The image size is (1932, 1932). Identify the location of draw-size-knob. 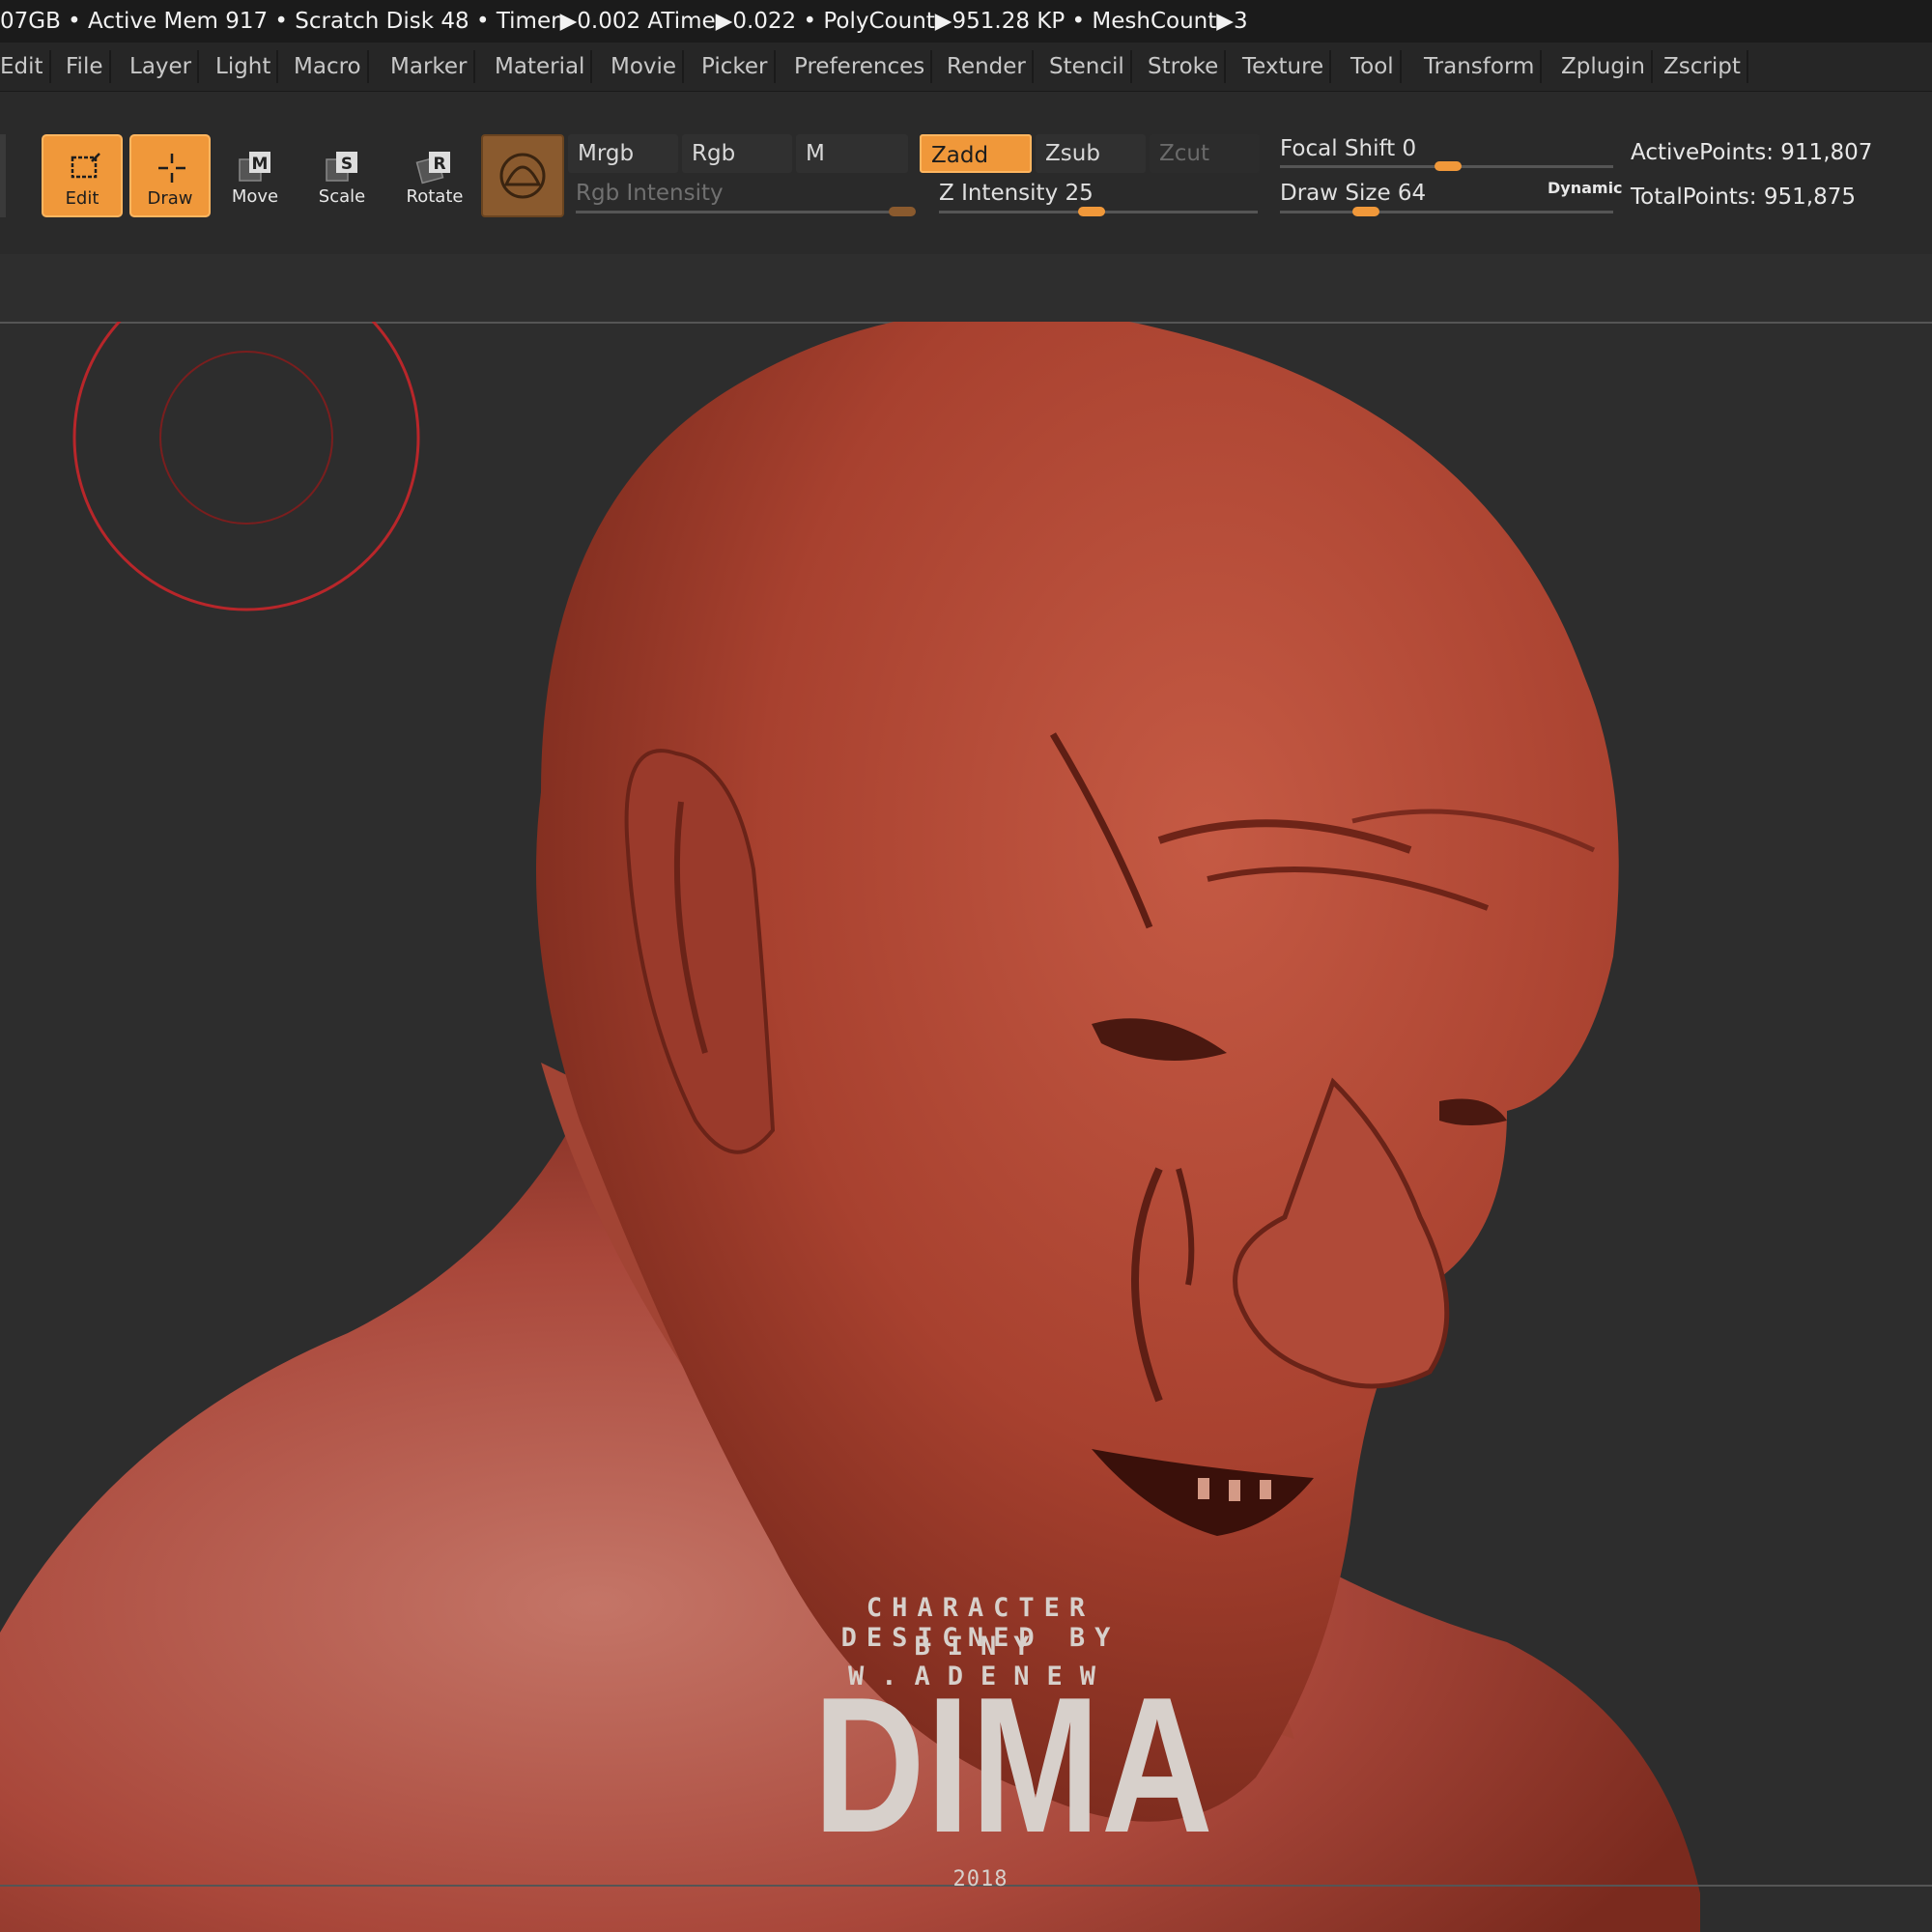
(1365, 211).